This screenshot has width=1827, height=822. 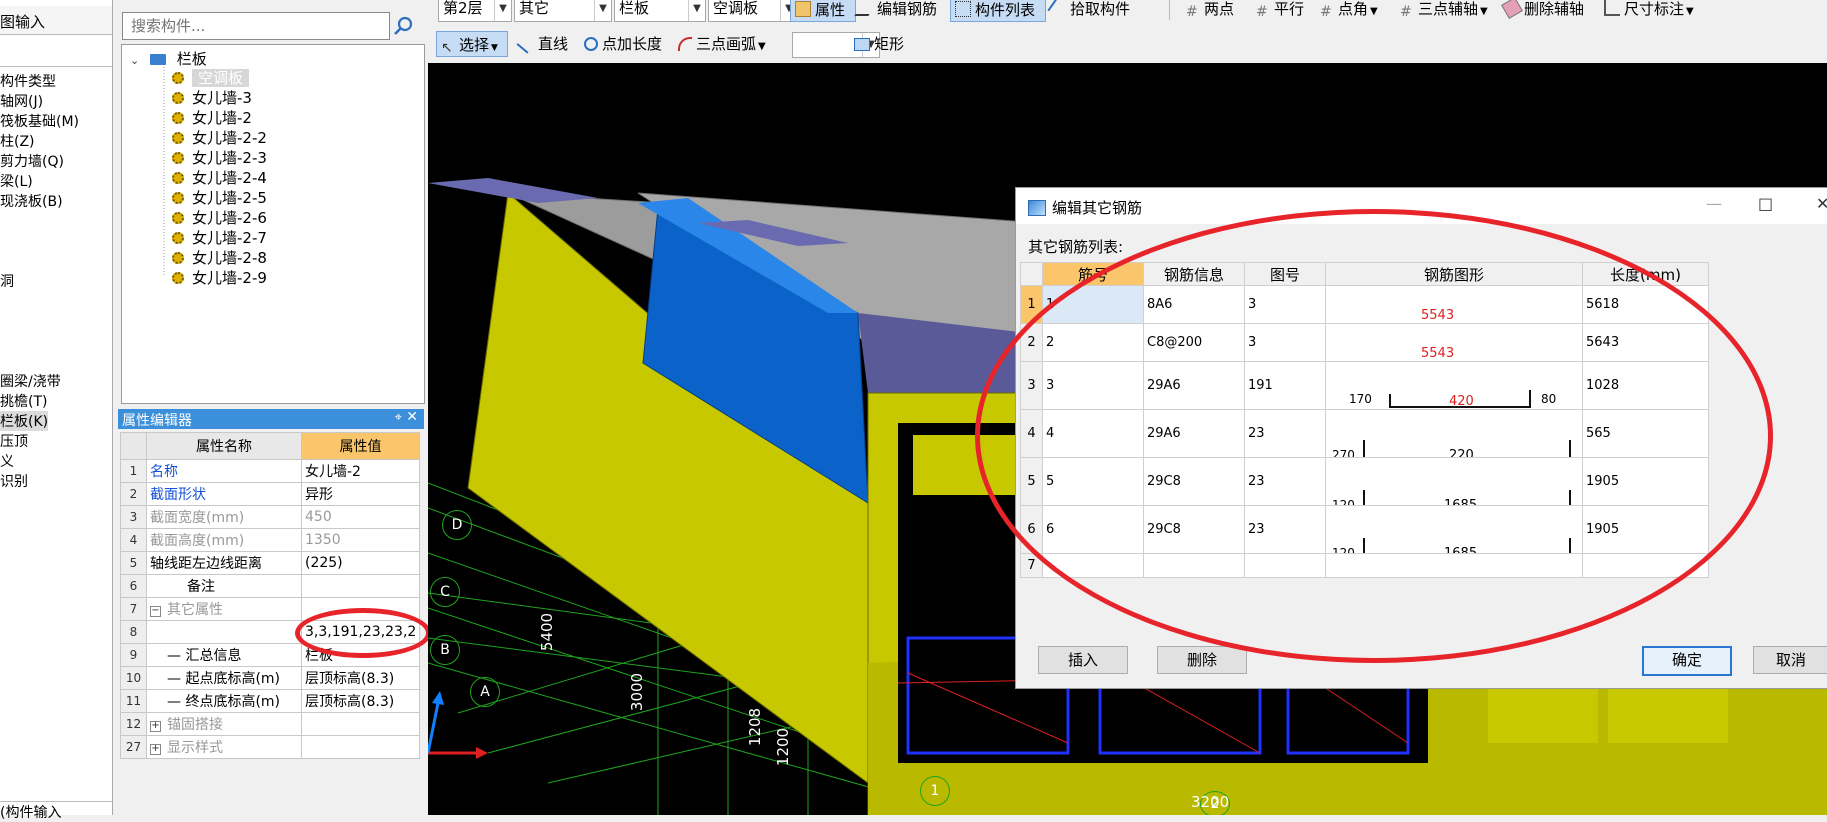 I want to click on nav-item: 识别, so click(x=14, y=481).